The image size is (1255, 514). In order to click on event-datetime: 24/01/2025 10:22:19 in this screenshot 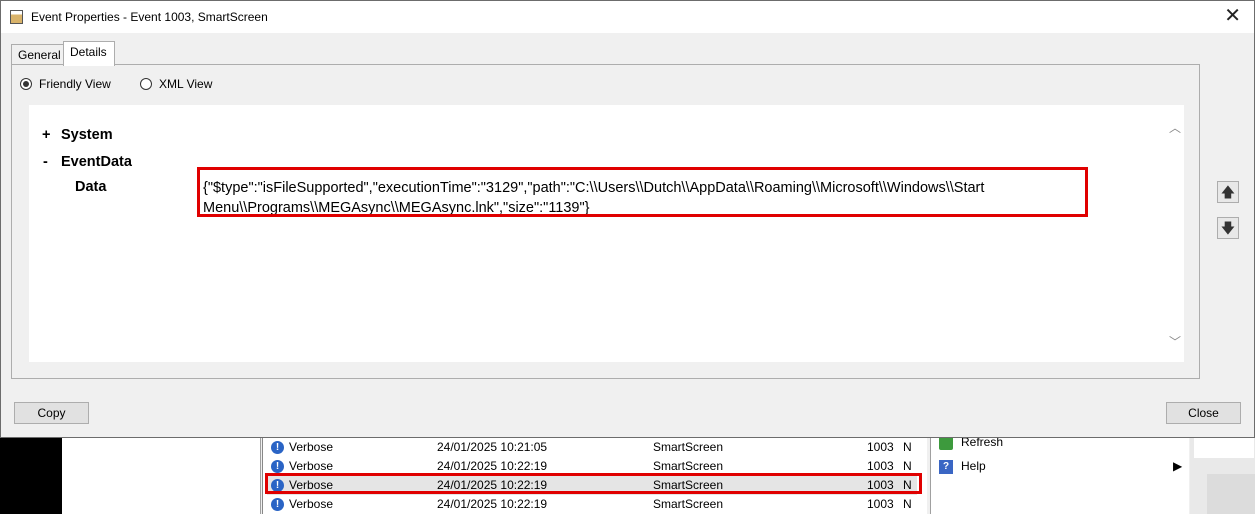, I will do `click(492, 504)`.